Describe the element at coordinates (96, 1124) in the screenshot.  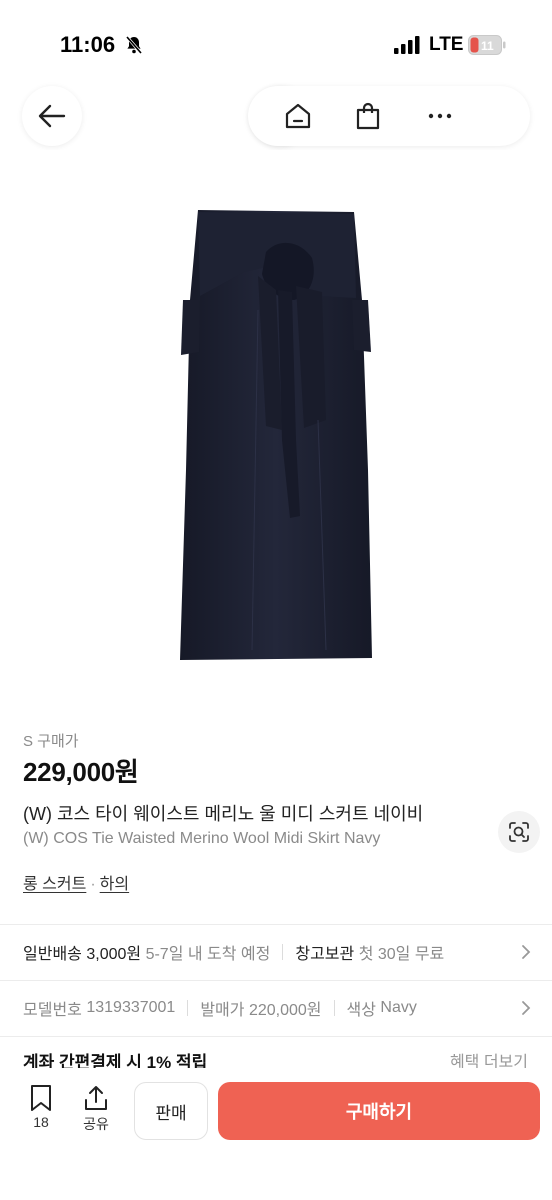
I see `share-label: 공유` at that location.